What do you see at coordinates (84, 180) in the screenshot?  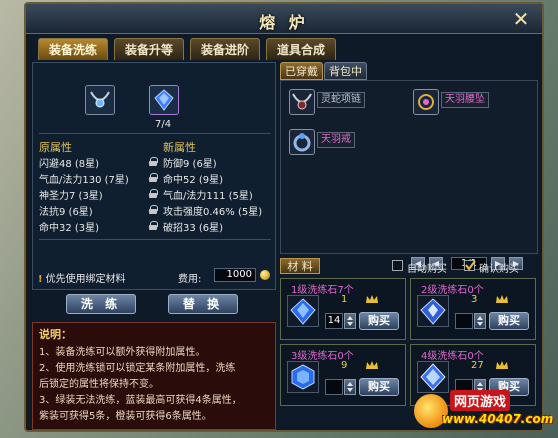 I see `original-attr-row: 气血/法力130 (7星)` at bounding box center [84, 180].